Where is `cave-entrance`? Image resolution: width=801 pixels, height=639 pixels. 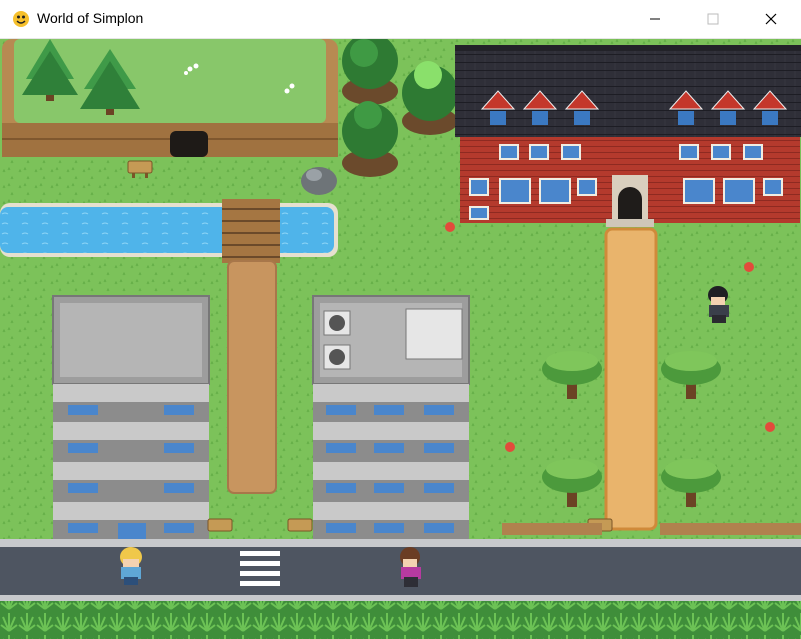
cave-entrance is located at coordinates (189, 144).